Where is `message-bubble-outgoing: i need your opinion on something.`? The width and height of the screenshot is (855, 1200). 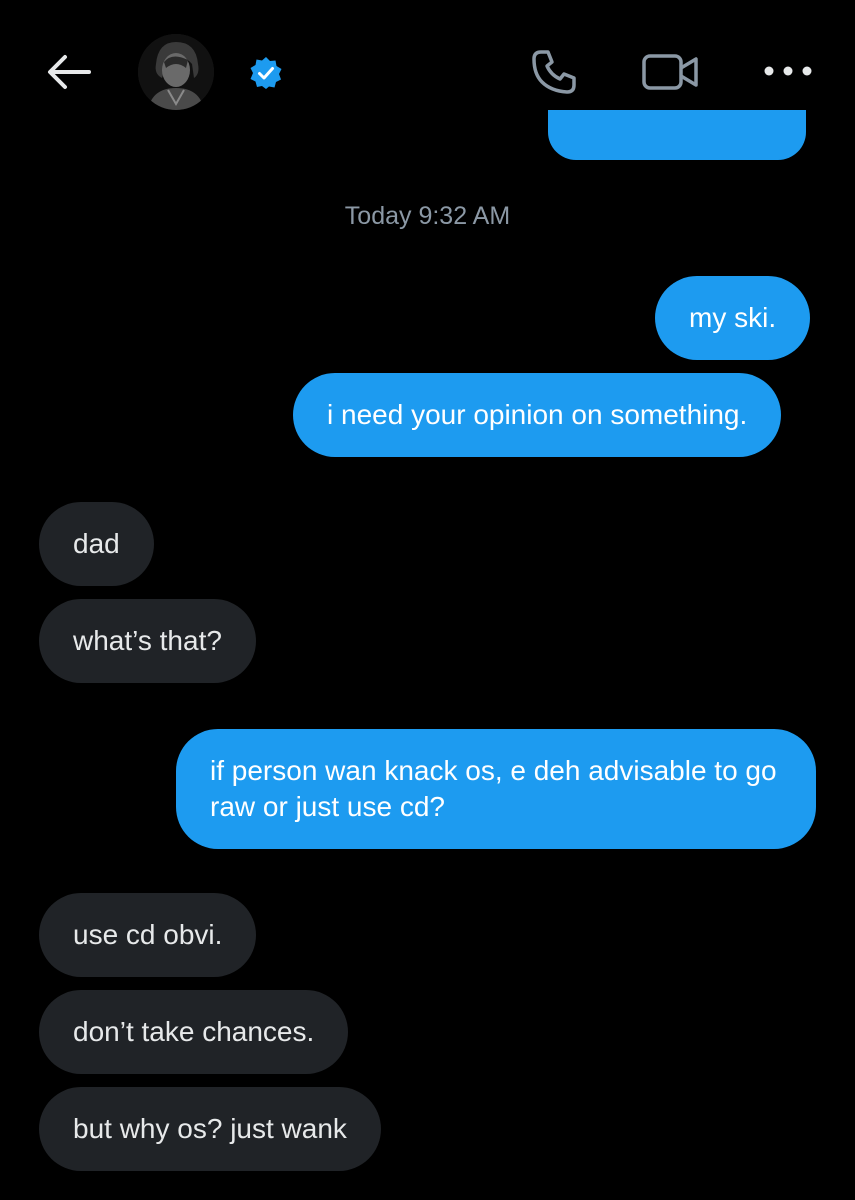
message-bubble-outgoing: i need your opinion on something. is located at coordinates (537, 415).